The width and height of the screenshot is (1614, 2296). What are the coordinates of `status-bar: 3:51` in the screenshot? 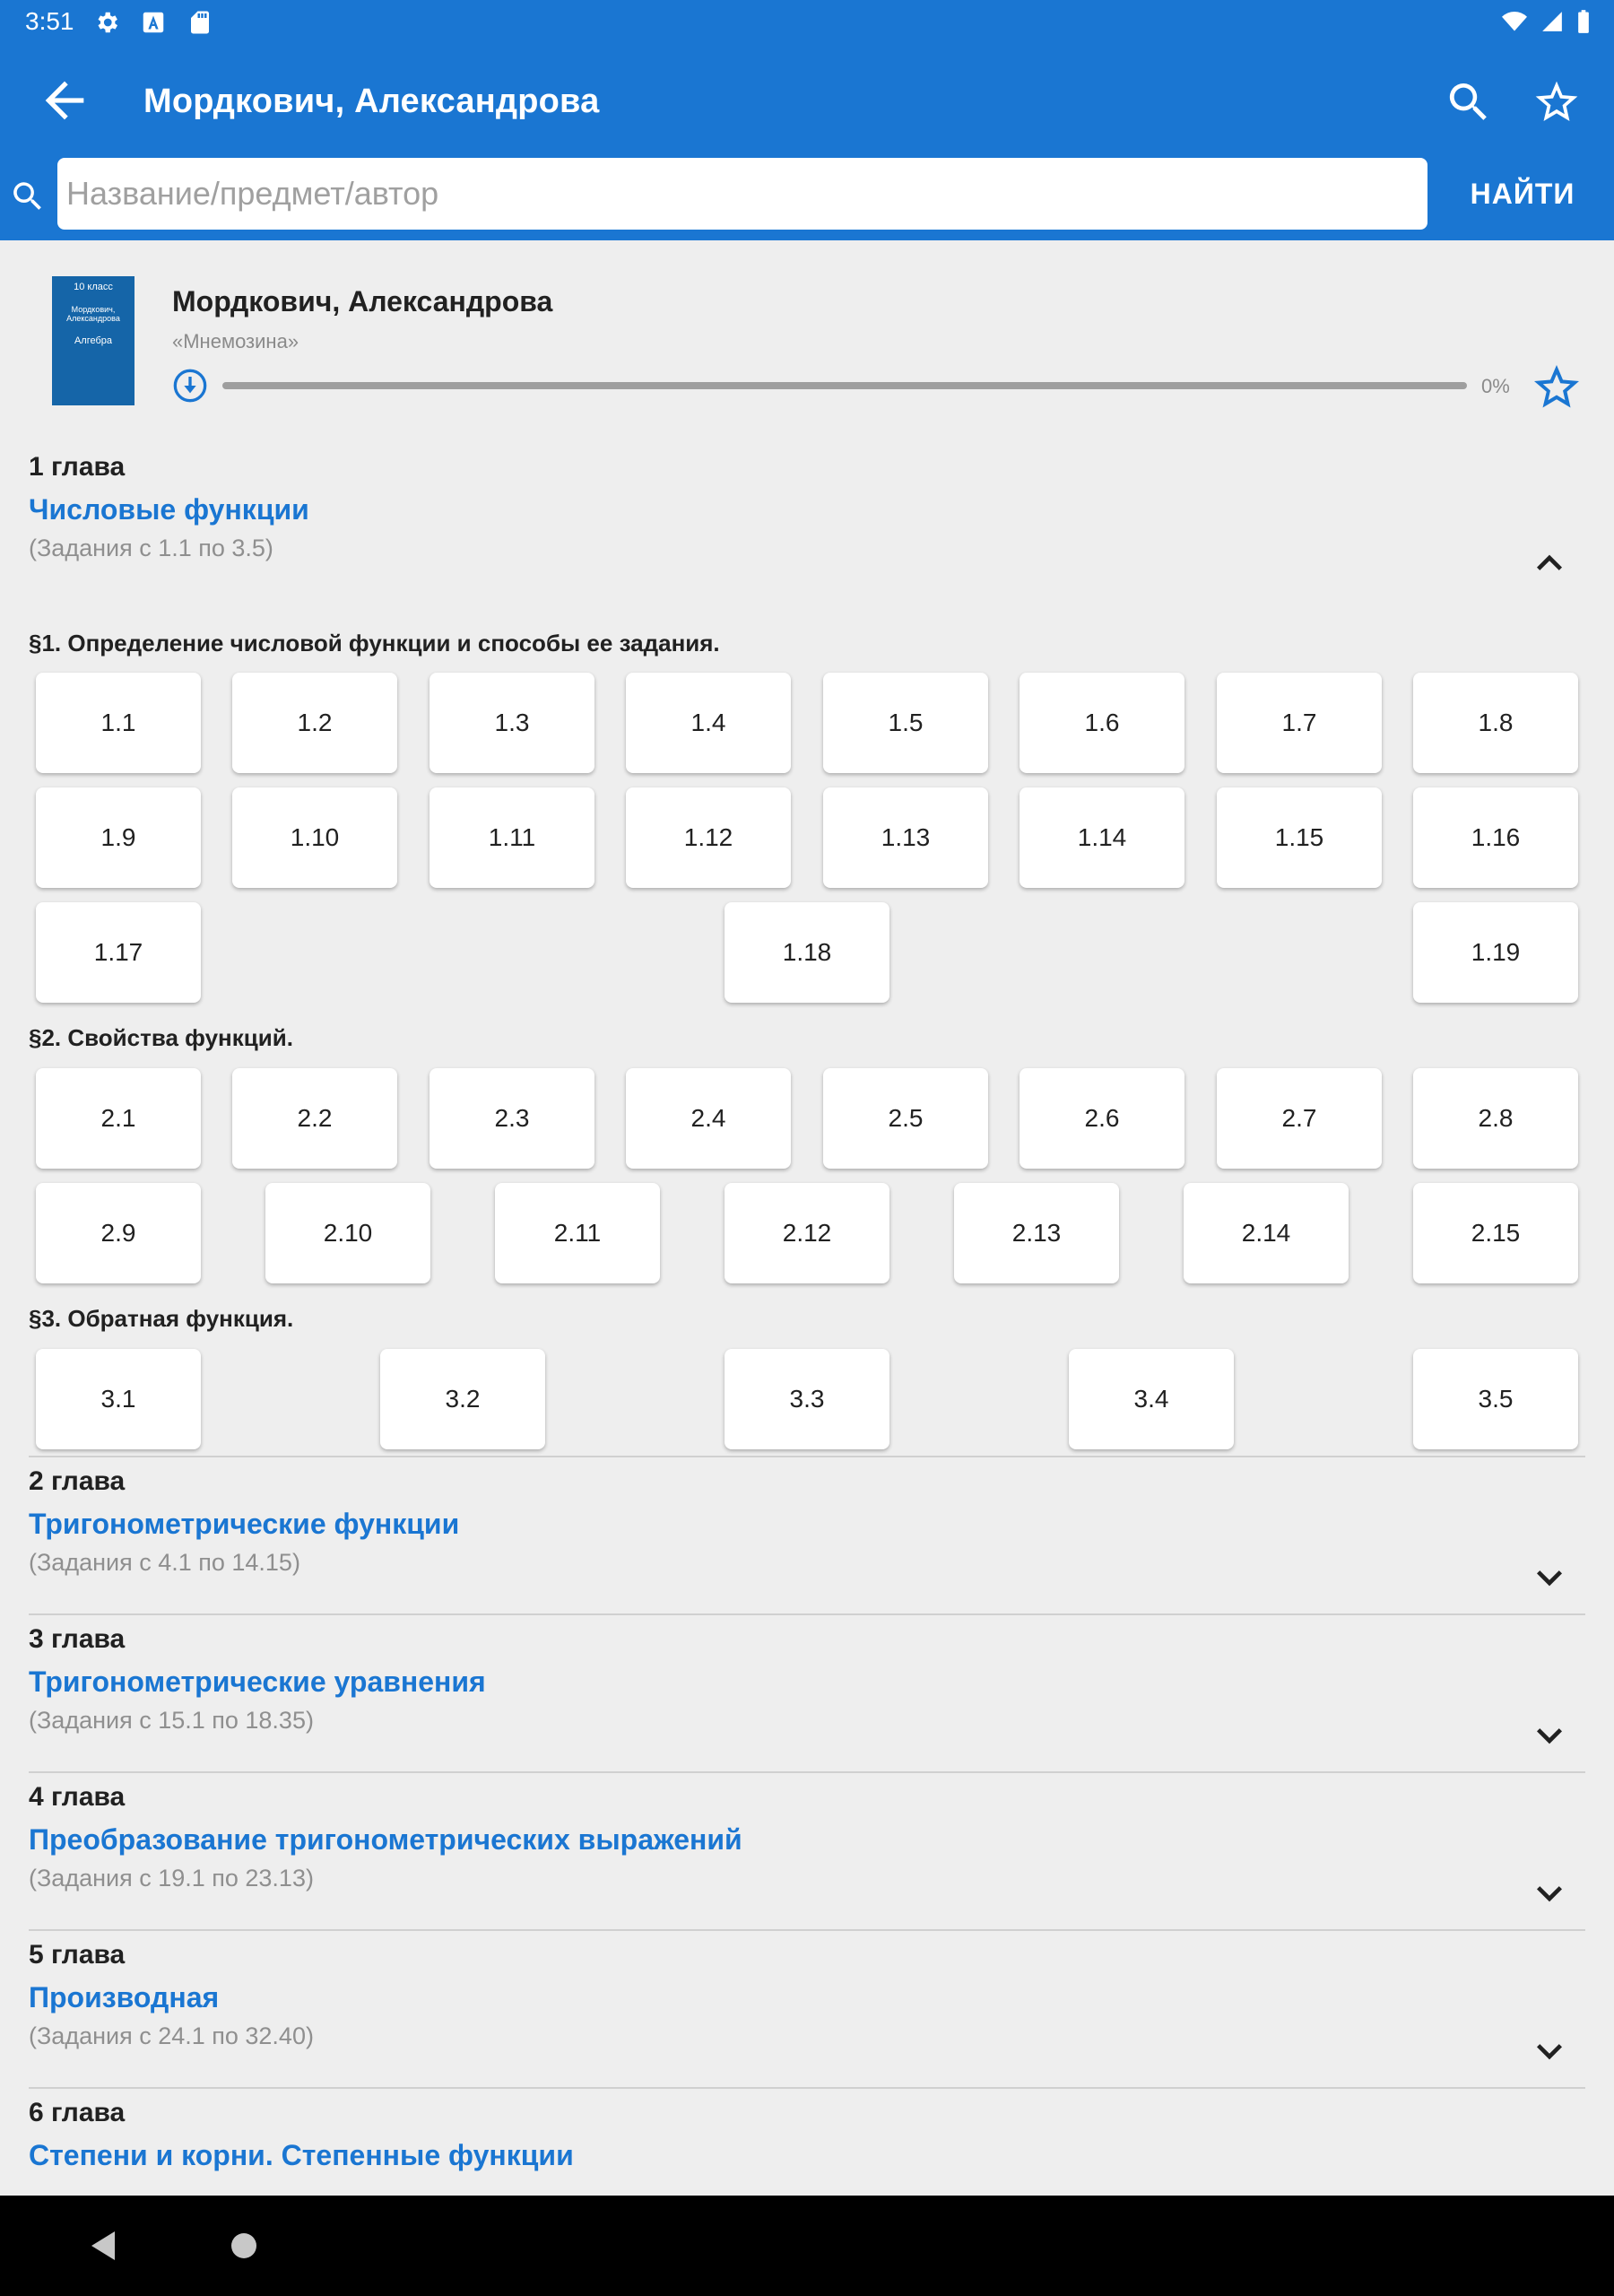 It's located at (807, 22).